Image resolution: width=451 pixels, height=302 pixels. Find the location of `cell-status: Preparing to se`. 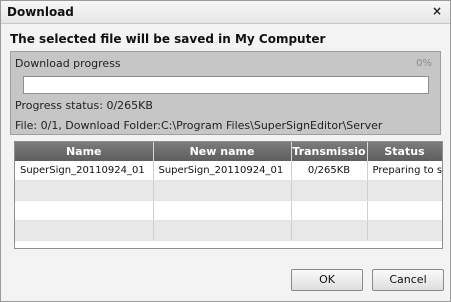

cell-status: Preparing to se is located at coordinates (404, 171).